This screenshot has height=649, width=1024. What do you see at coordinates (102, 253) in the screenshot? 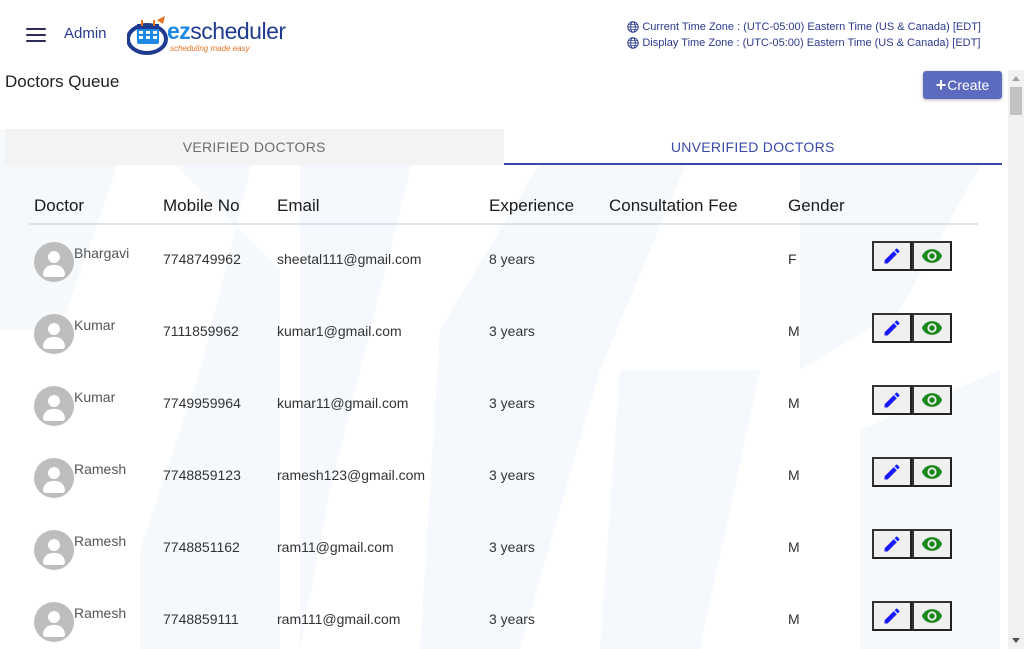
I see `doctor-name: Bhargavi` at bounding box center [102, 253].